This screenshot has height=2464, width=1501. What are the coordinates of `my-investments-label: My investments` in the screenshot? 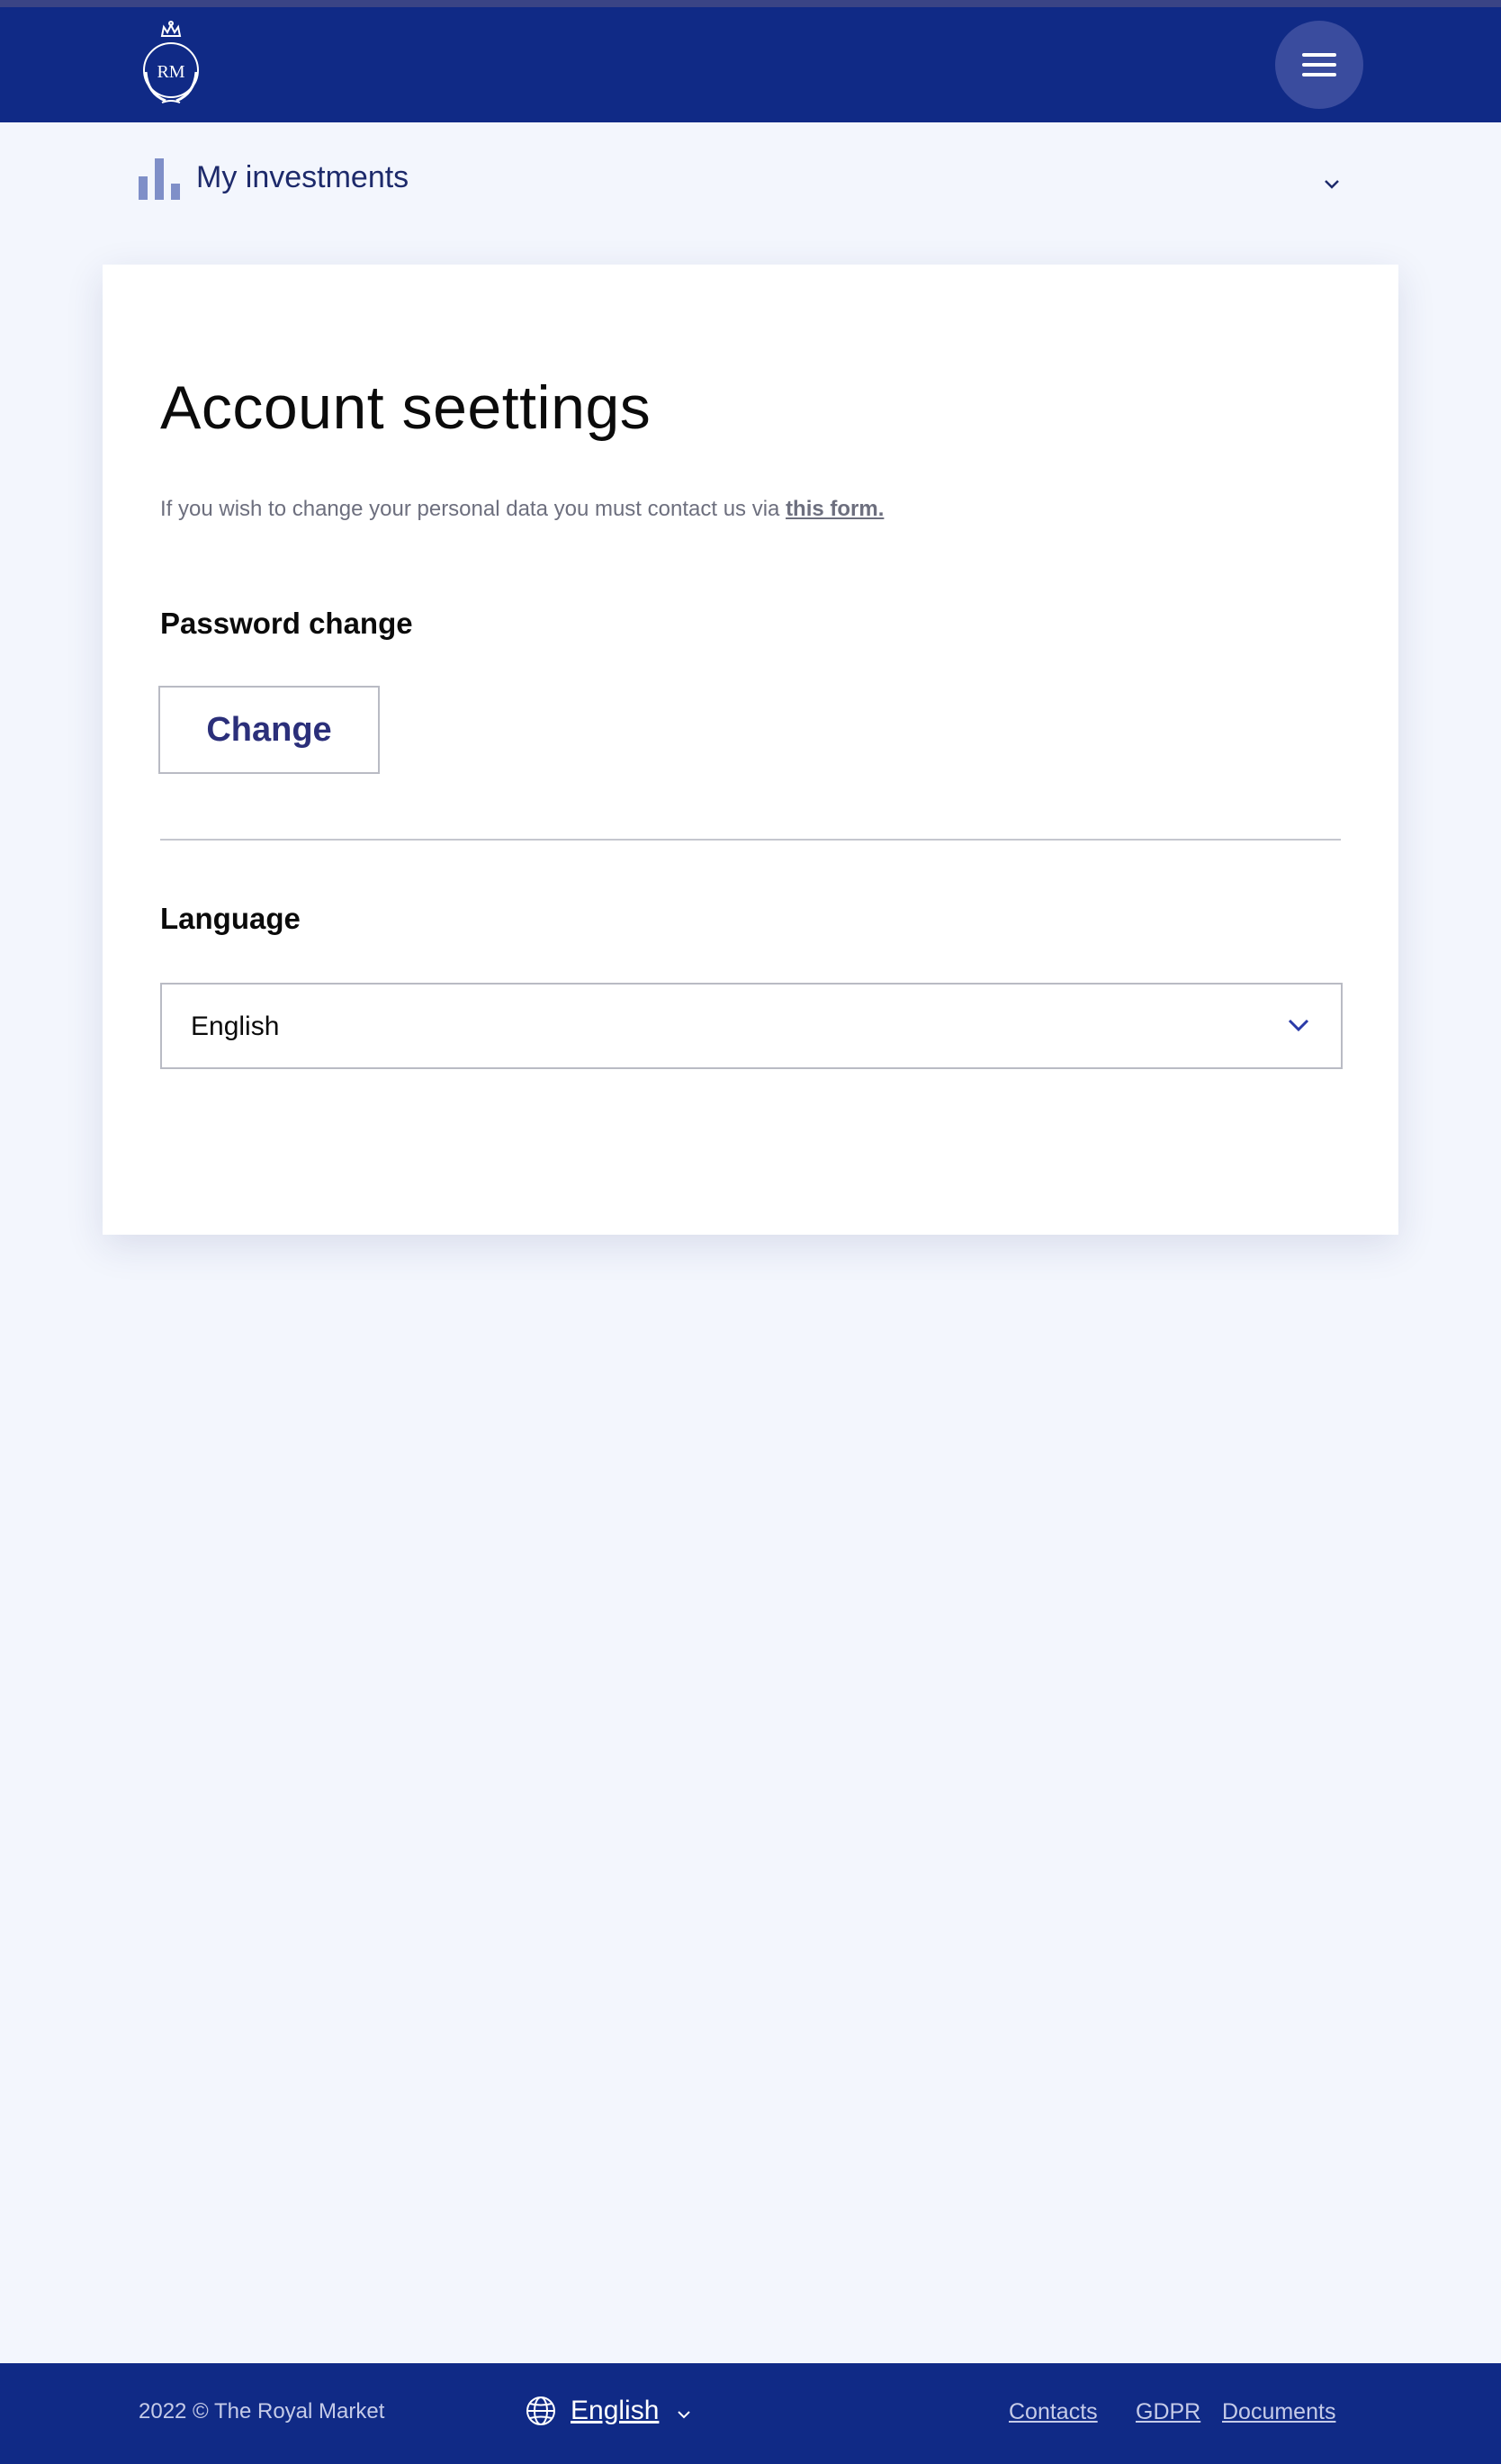 It's located at (302, 177).